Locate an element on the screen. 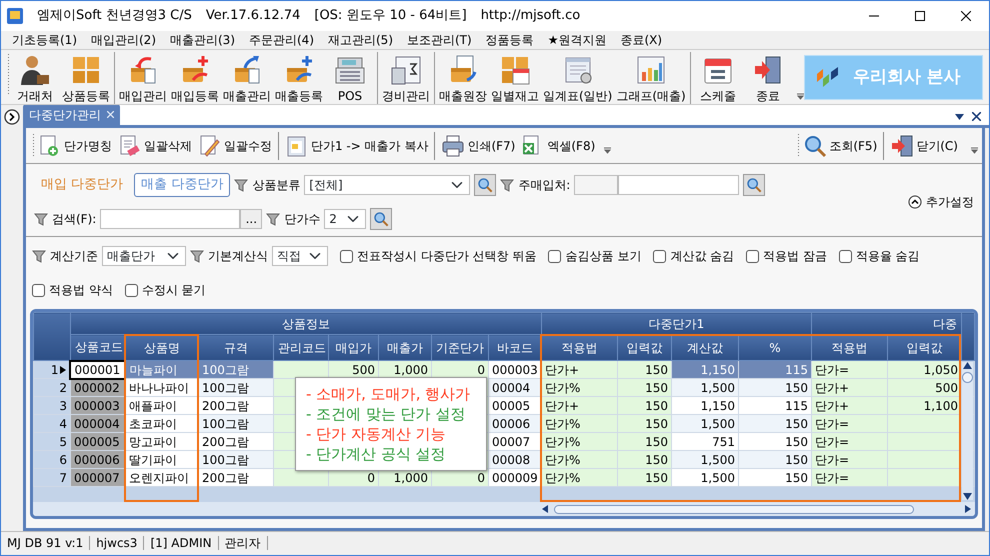 This screenshot has width=990, height=556. toolbar-button: 인쇄(F7) is located at coordinates (478, 146).